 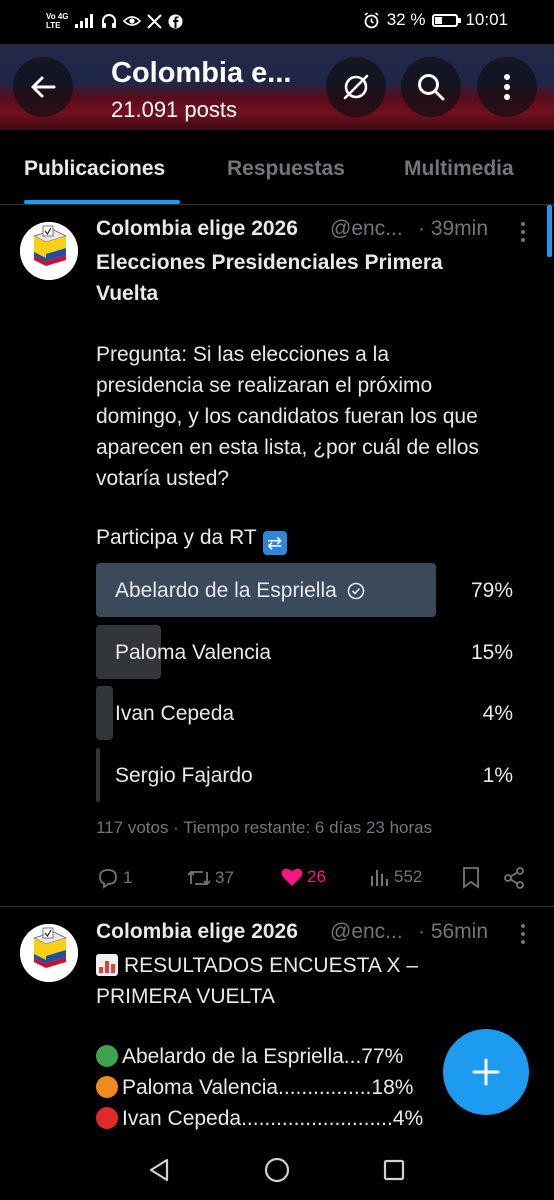 What do you see at coordinates (303, 877) in the screenshot?
I see `like-button: 26` at bounding box center [303, 877].